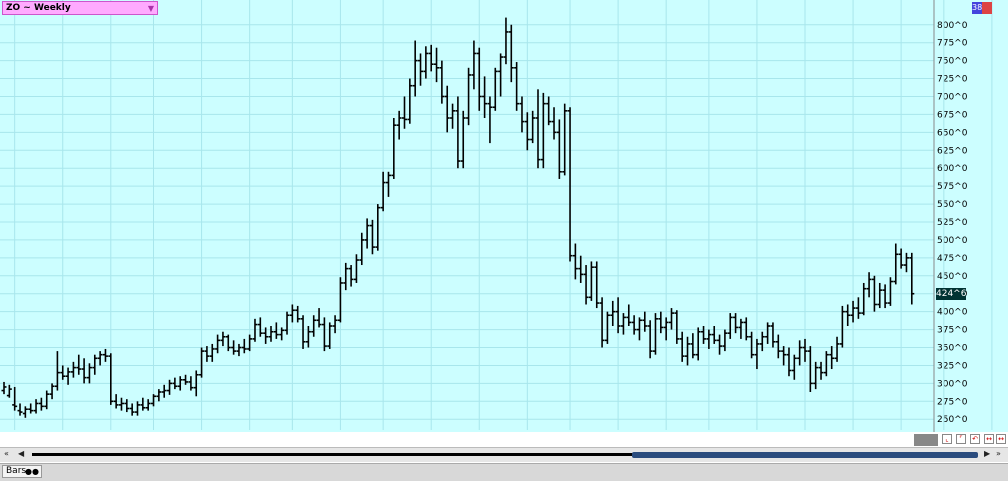  Describe the element at coordinates (952, 169) in the screenshot. I see `y-tick-label: 600^0` at that location.